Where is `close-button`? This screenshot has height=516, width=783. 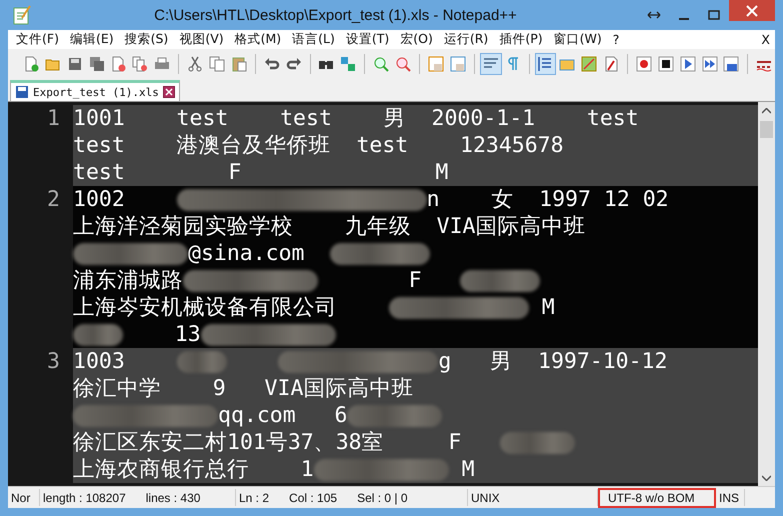
close-button is located at coordinates (752, 10).